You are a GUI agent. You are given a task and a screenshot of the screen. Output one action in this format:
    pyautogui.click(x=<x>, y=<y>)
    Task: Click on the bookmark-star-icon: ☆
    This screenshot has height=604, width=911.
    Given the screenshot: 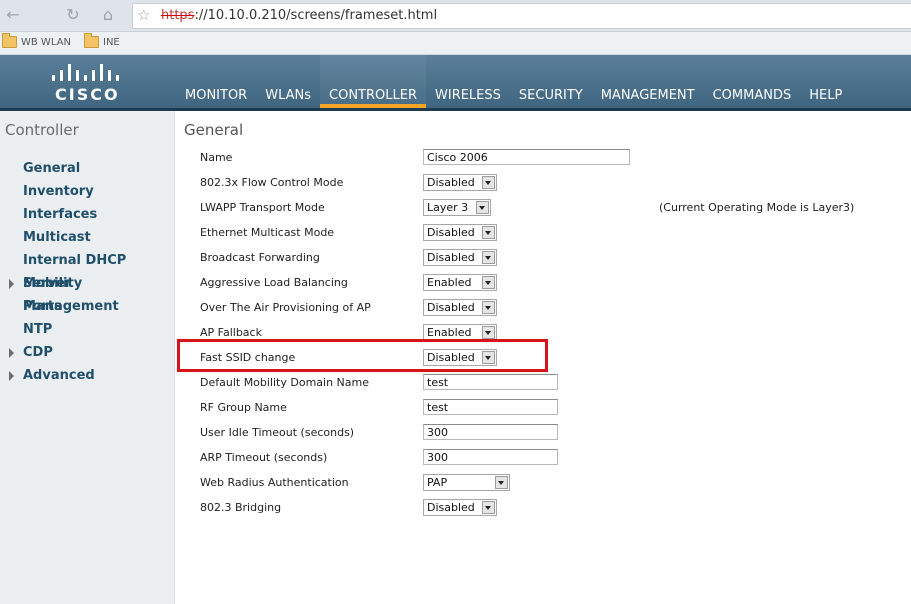 What is the action you would take?
    pyautogui.click(x=143, y=15)
    